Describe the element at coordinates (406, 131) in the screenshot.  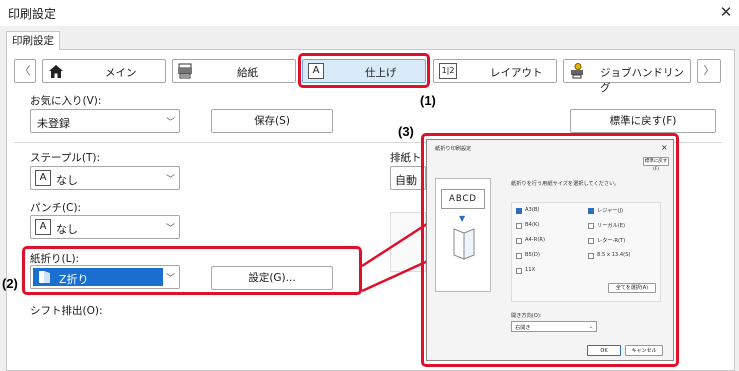
I see `annotation-3: (3)` at that location.